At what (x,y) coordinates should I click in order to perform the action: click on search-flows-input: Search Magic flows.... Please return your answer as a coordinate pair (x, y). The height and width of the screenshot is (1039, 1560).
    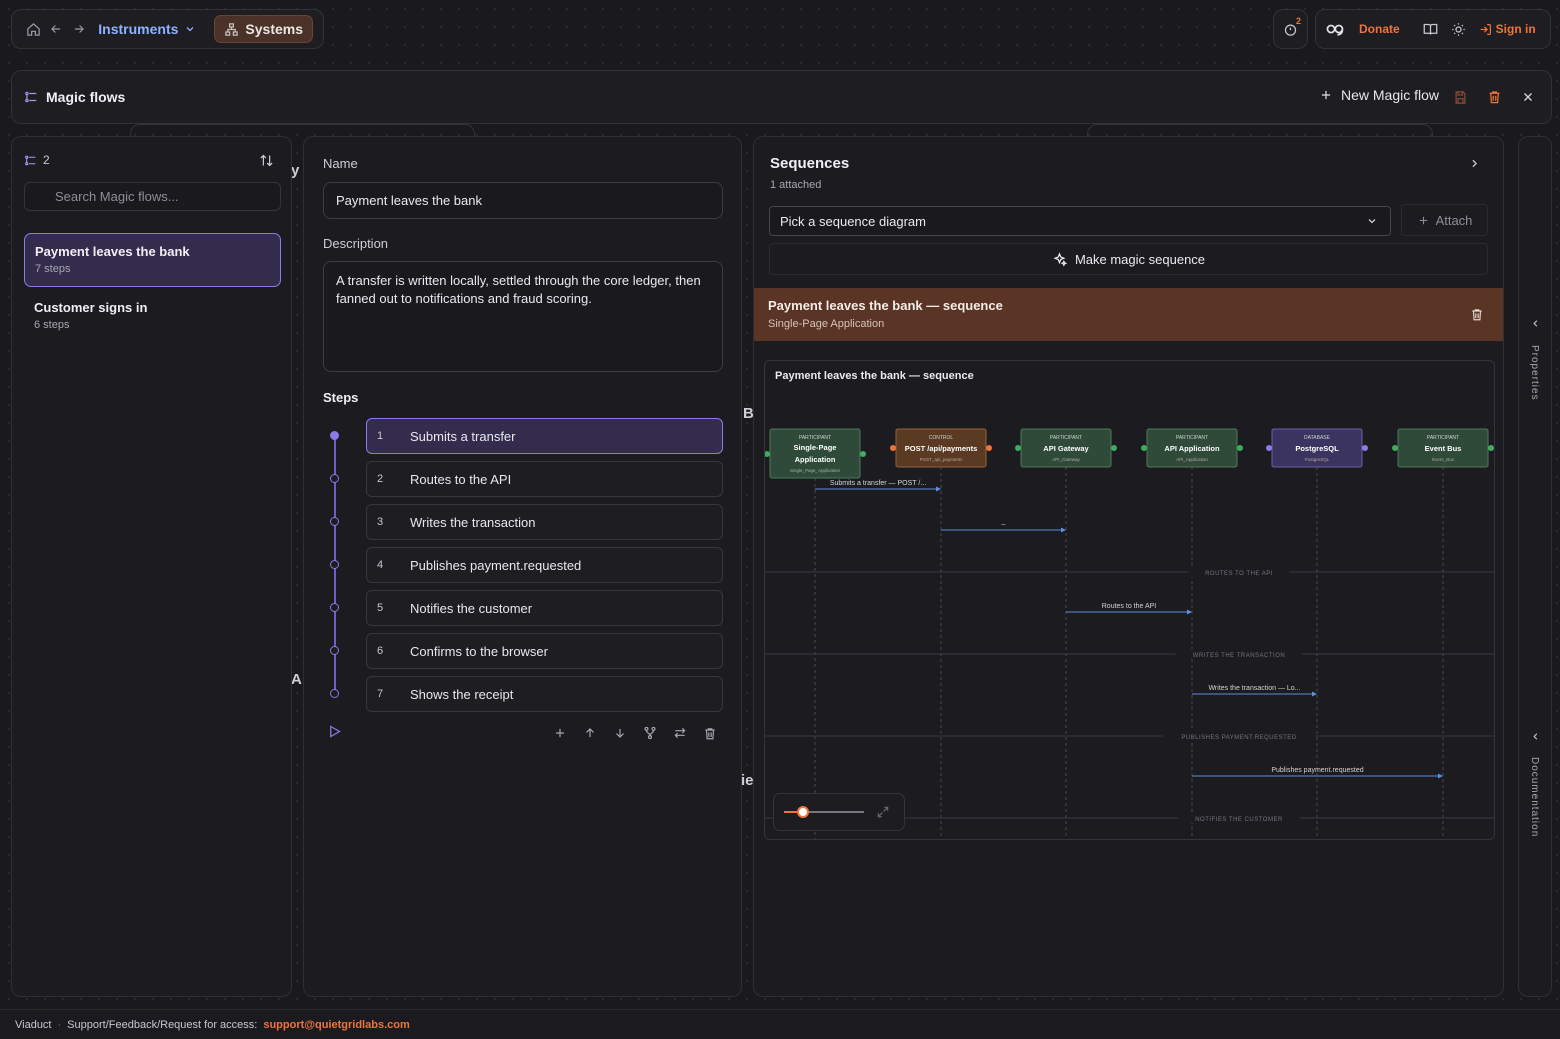
    Looking at the image, I should click on (152, 196).